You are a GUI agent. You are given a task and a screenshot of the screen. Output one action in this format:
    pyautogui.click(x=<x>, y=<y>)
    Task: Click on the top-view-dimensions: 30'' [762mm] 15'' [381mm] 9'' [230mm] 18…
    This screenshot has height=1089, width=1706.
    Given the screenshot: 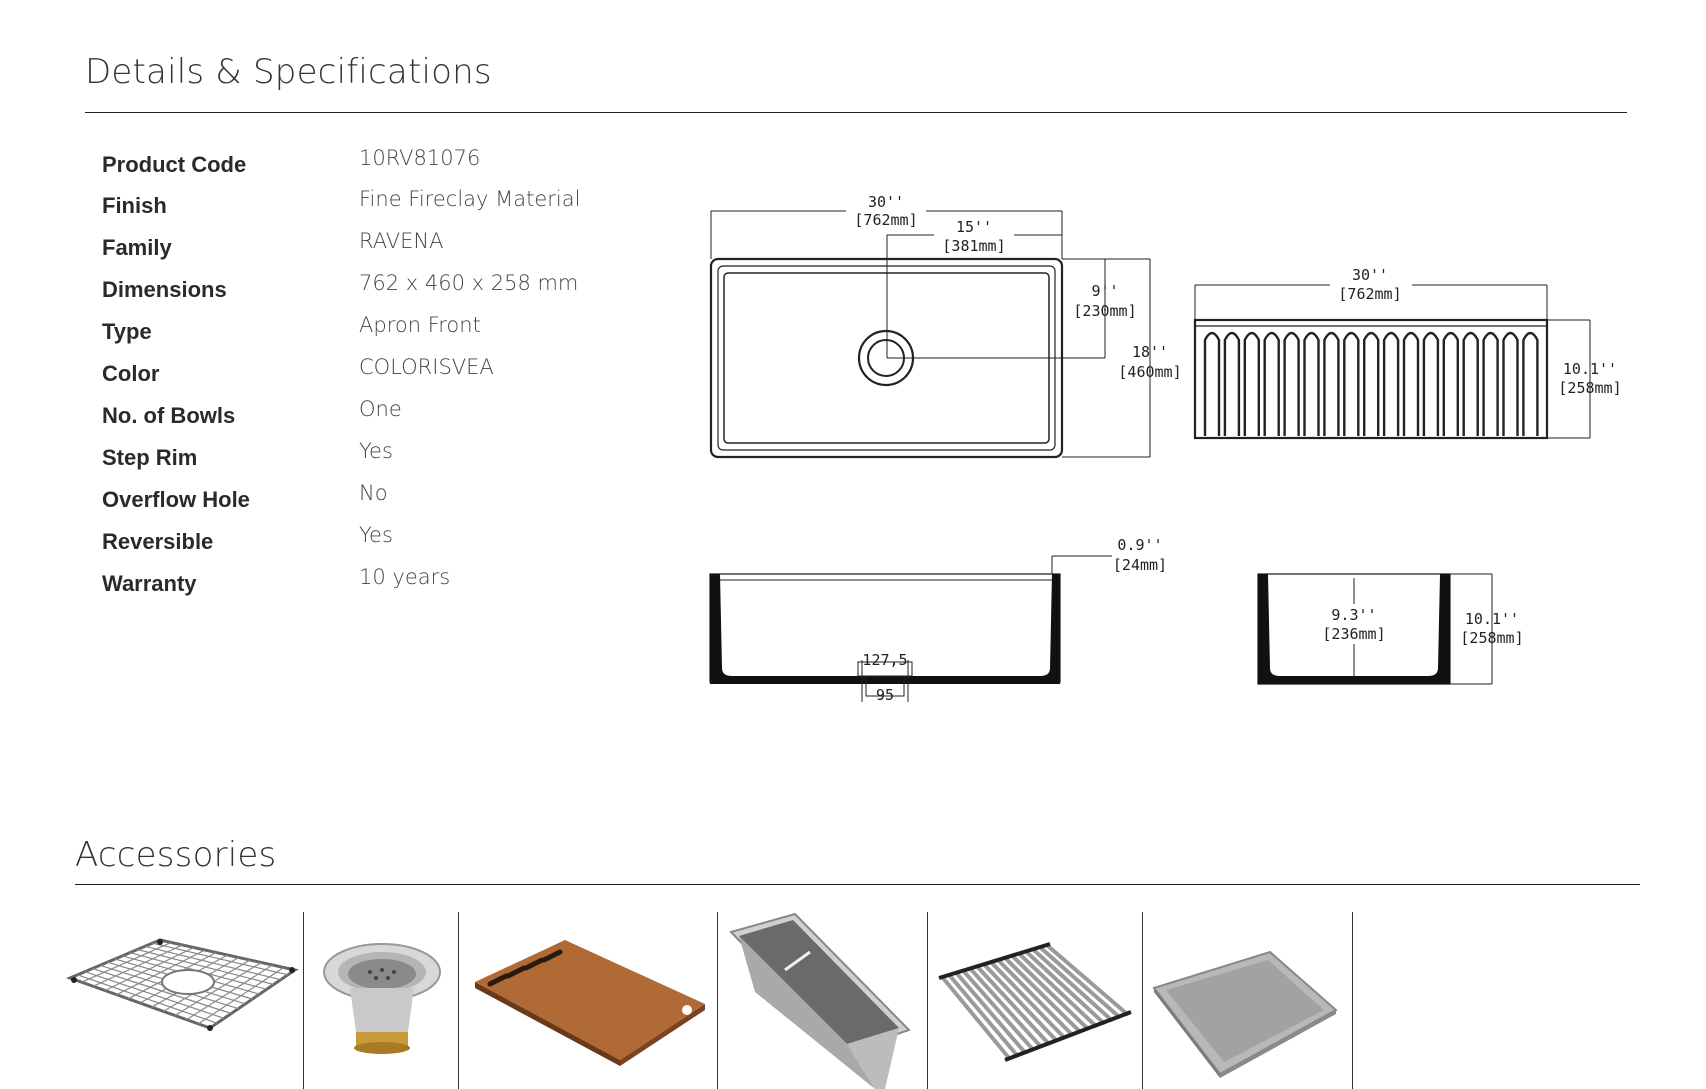 What is the action you would take?
    pyautogui.click(x=1014, y=286)
    